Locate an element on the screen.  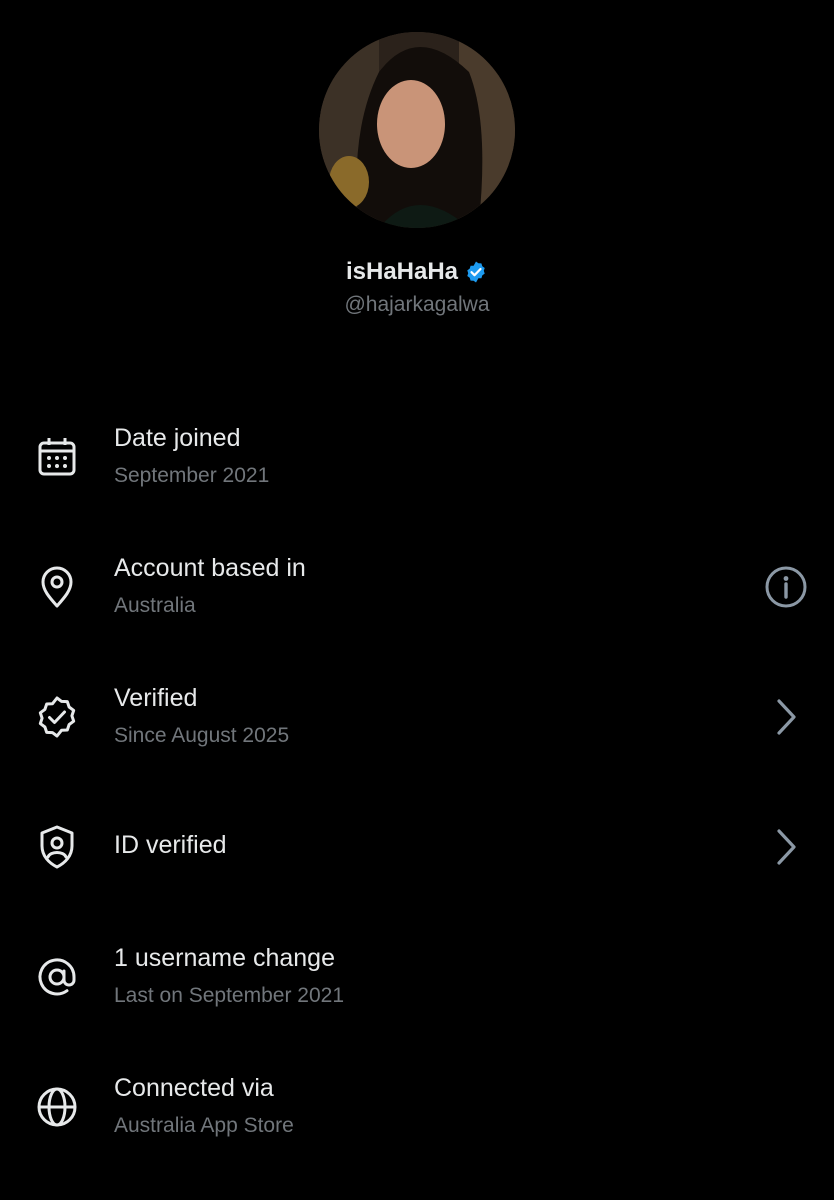
row-title: ID verified is located at coordinates (170, 845).